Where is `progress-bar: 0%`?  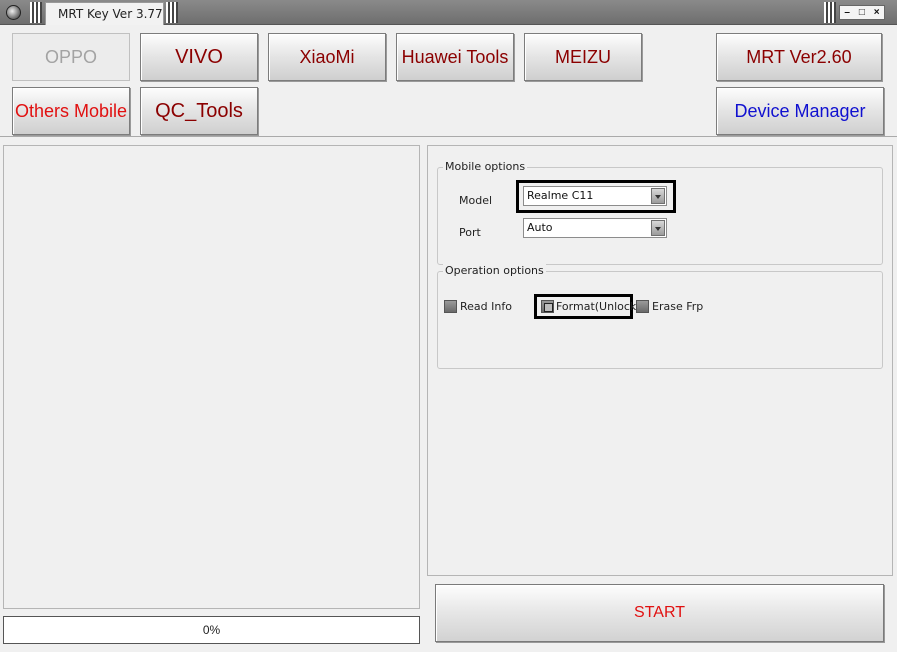
progress-bar: 0% is located at coordinates (211, 630).